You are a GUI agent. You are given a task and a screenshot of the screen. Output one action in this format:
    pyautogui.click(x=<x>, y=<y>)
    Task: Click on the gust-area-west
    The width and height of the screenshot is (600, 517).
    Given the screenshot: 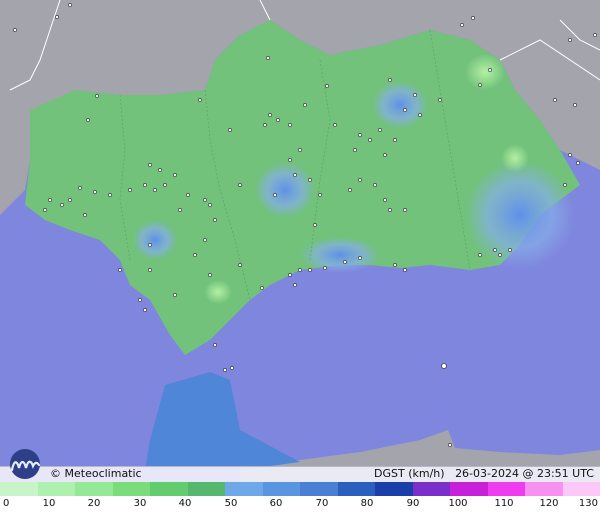 What is the action you would take?
    pyautogui.click(x=155, y=240)
    